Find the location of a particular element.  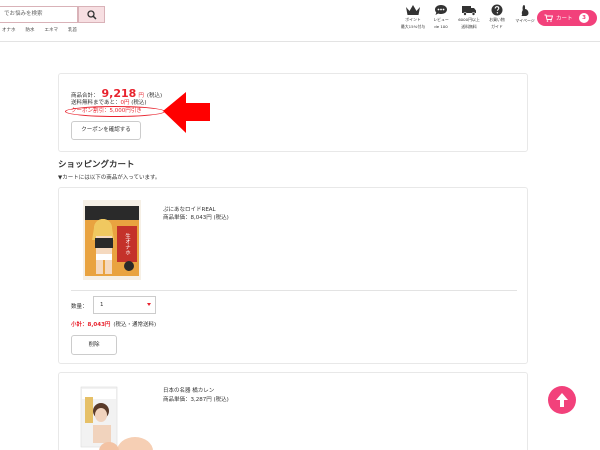

guide-label-2: ガイド is located at coordinates (497, 26).